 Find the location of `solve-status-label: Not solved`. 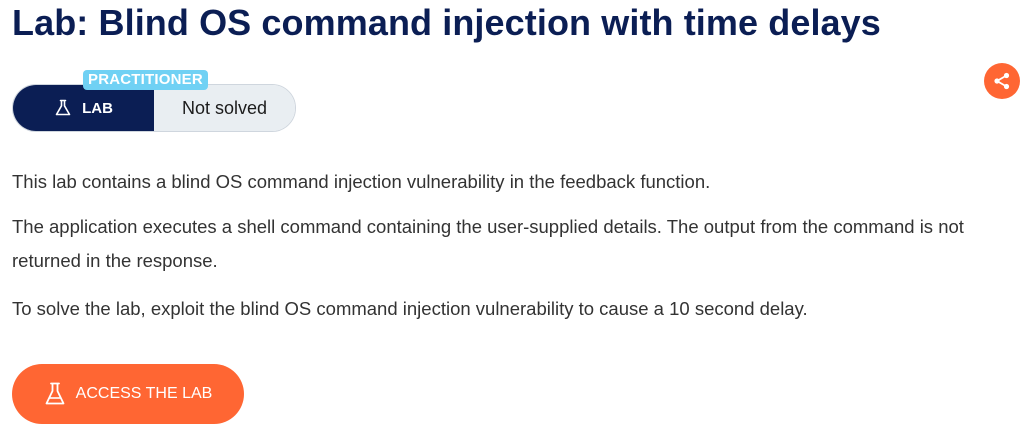

solve-status-label: Not solved is located at coordinates (224, 107).